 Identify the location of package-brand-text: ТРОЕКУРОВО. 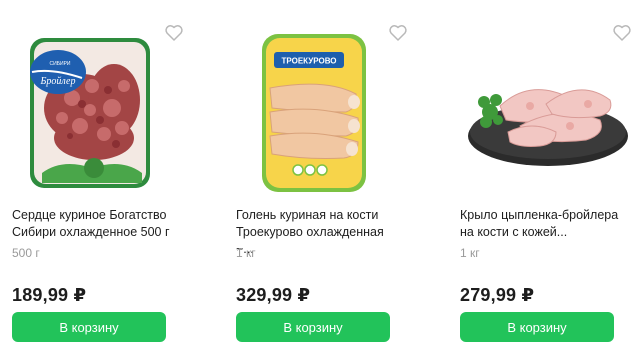
(309, 61).